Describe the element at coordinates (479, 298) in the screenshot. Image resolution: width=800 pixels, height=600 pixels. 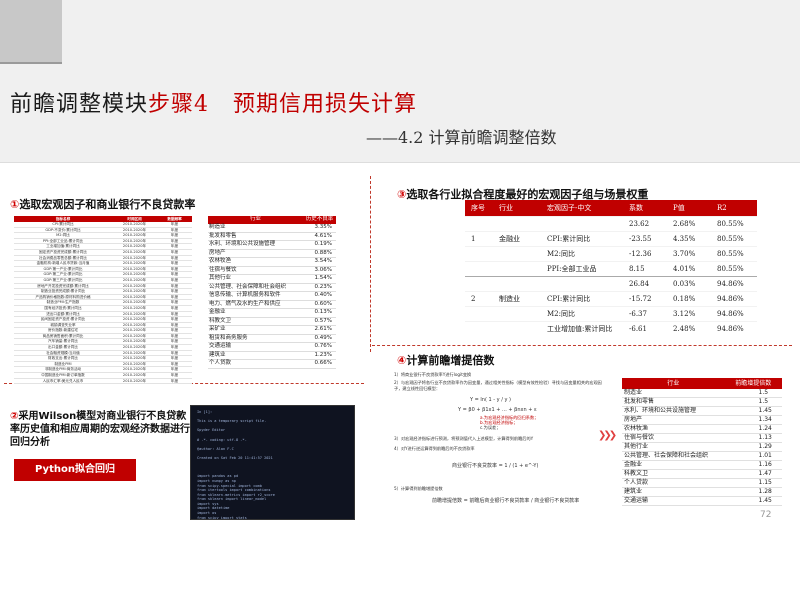
I see `result-idx: 2` at that location.